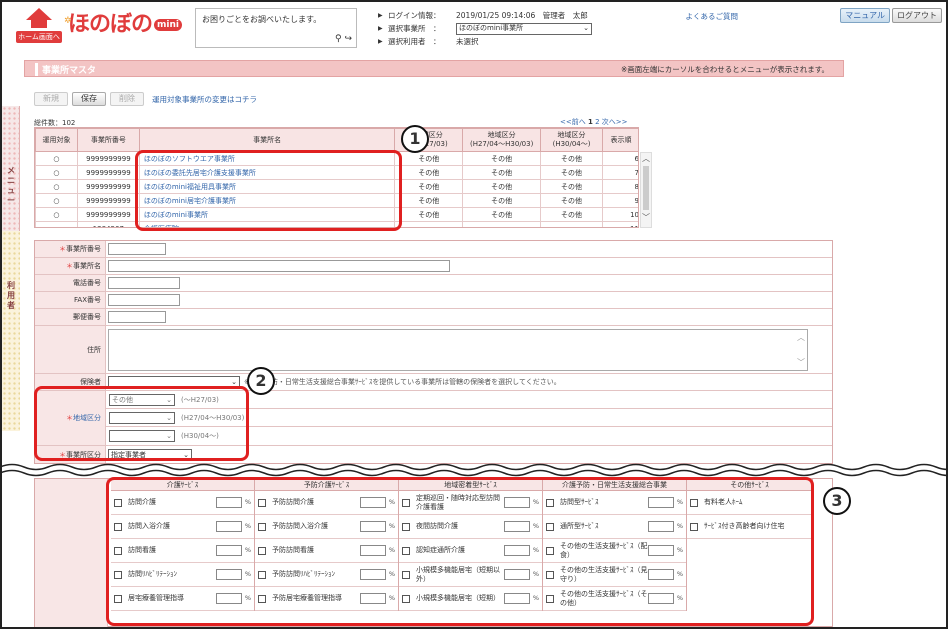 This screenshot has height=629, width=948. I want to click on region-select-3: ⌄, so click(142, 436).